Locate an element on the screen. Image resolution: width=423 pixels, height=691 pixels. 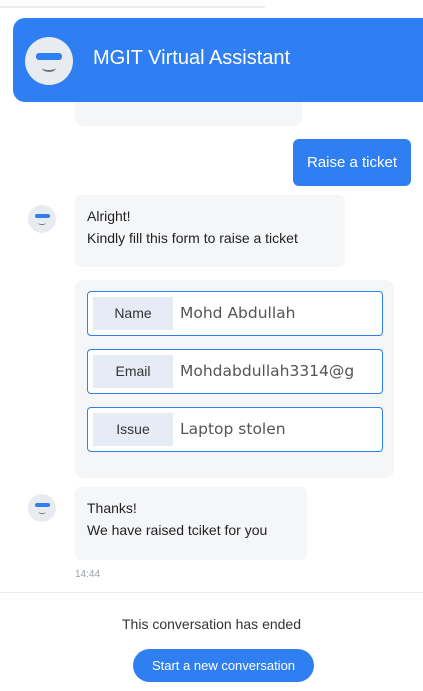
name-field: Name Mohd Abdullah is located at coordinates (235, 313).